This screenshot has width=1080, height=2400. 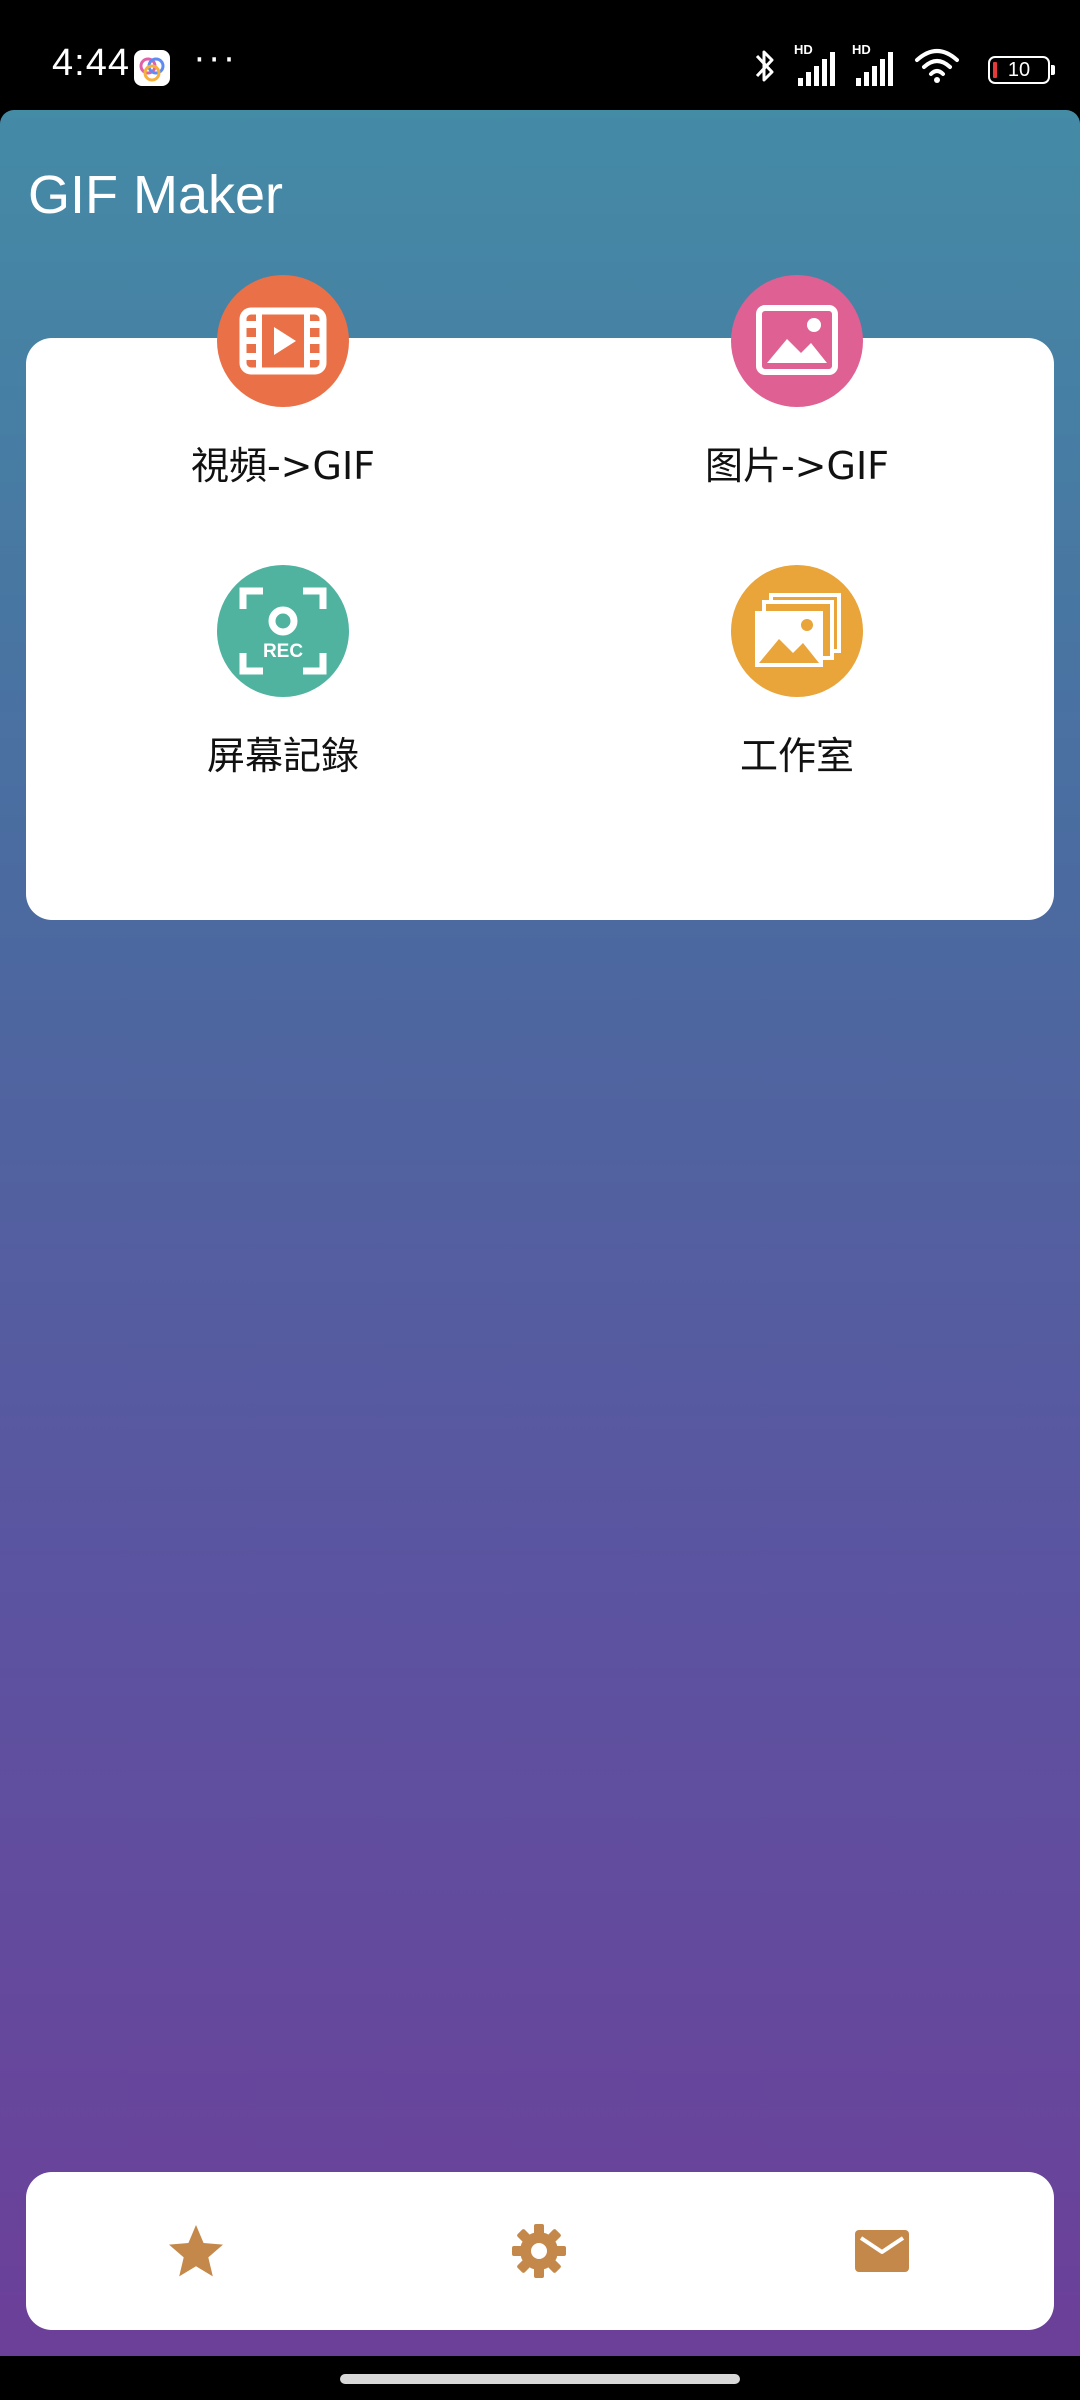 I want to click on studio-button: 工作室, so click(x=797, y=690).